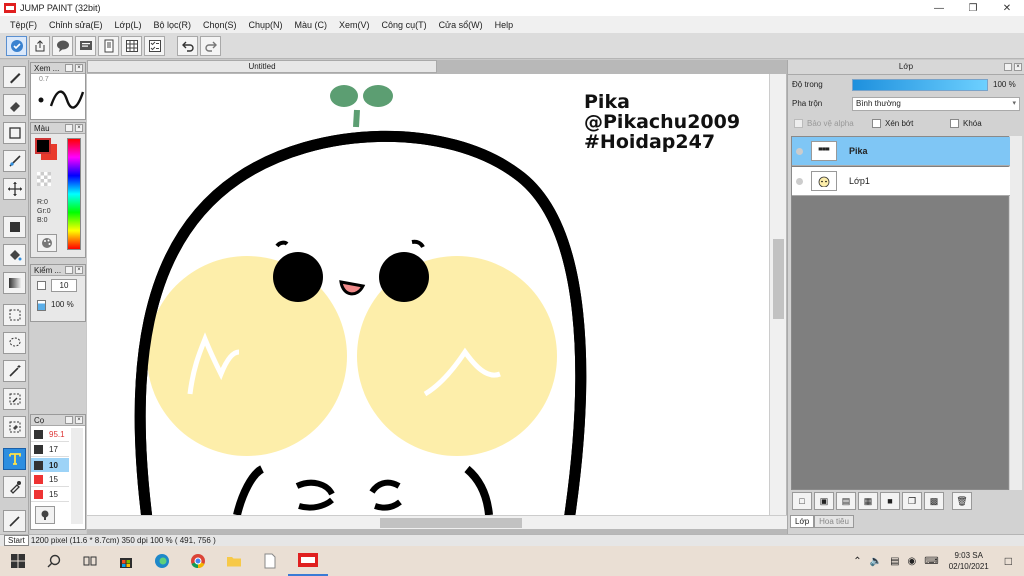 The height and width of the screenshot is (576, 1024). Describe the element at coordinates (778, 279) in the screenshot. I see `vertical-scroll-thumb` at that location.